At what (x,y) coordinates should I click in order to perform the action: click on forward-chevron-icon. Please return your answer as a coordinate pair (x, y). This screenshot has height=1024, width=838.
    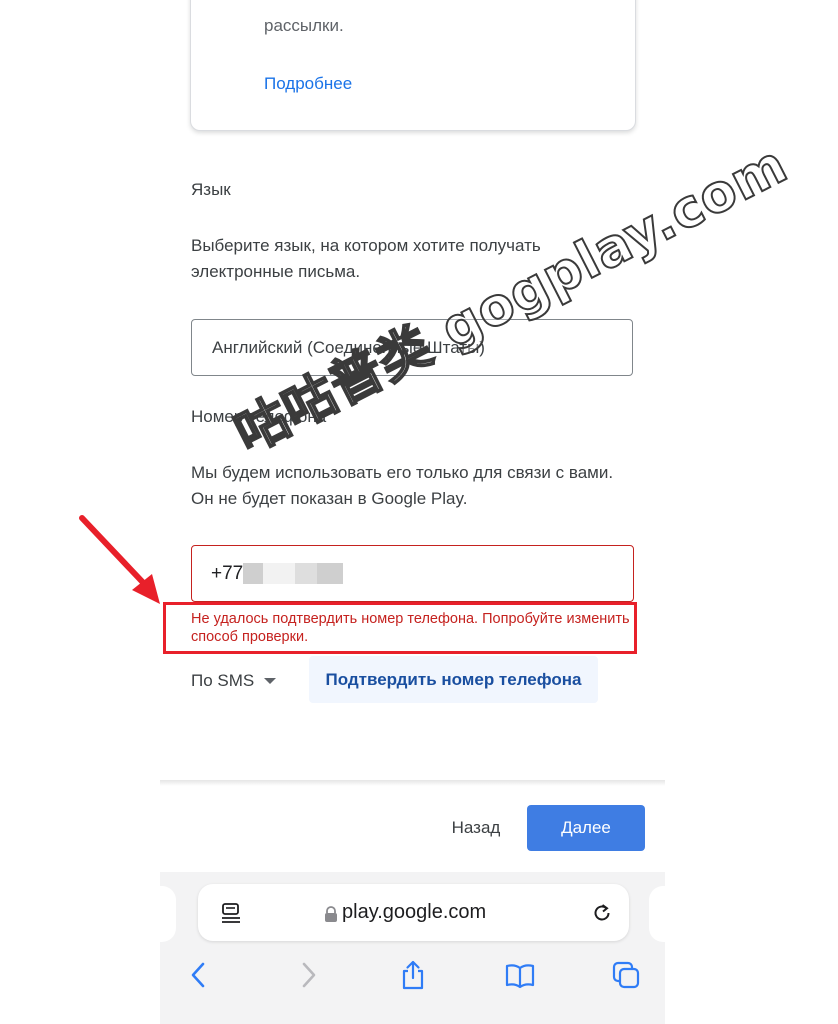
    Looking at the image, I should click on (308, 975).